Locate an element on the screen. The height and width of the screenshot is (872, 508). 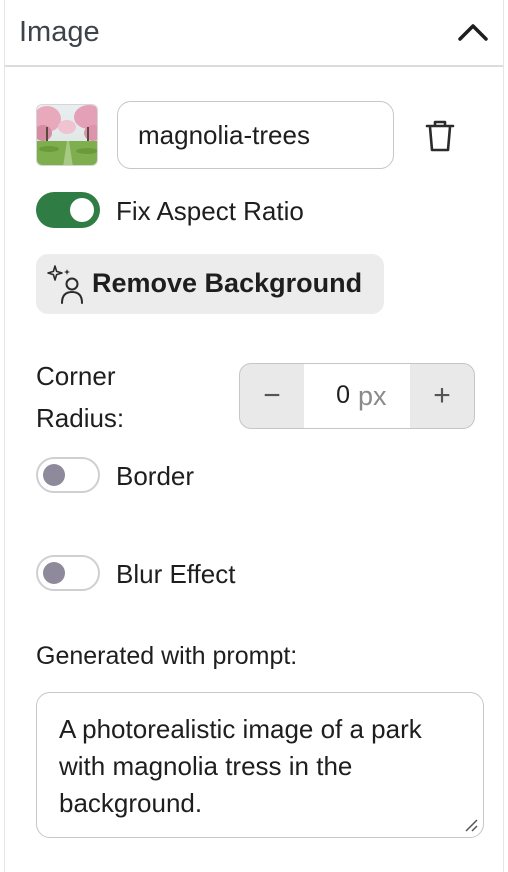
delete-image-button is located at coordinates (440, 136).